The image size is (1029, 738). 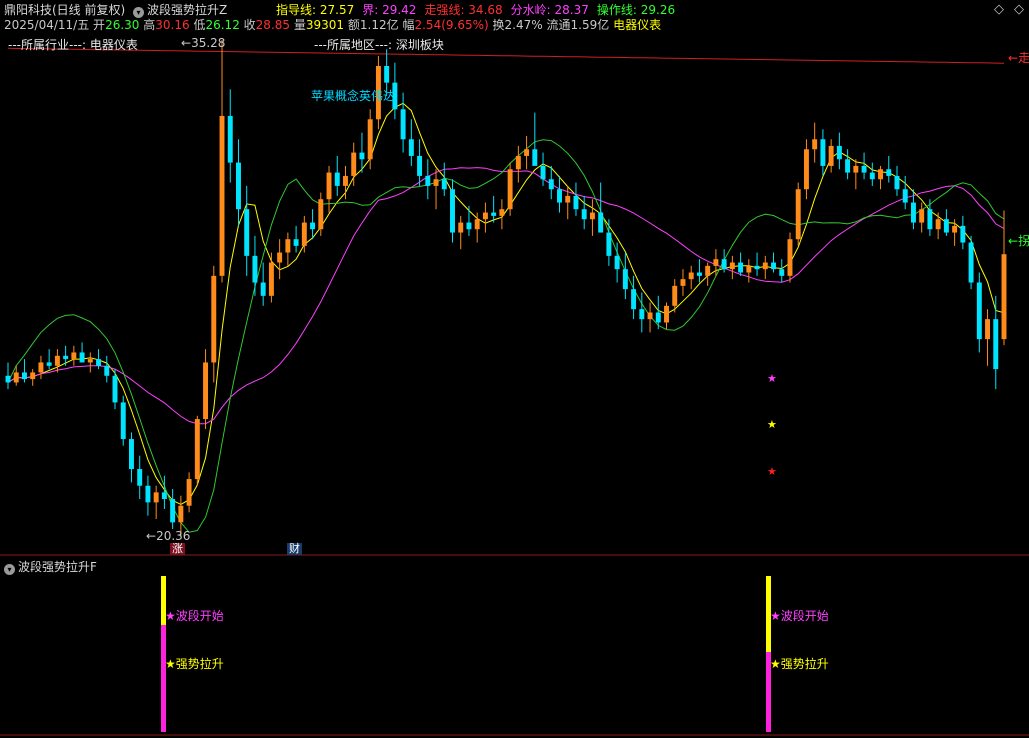 What do you see at coordinates (799, 616) in the screenshot?
I see `signal-label-start: ★波段开始` at bounding box center [799, 616].